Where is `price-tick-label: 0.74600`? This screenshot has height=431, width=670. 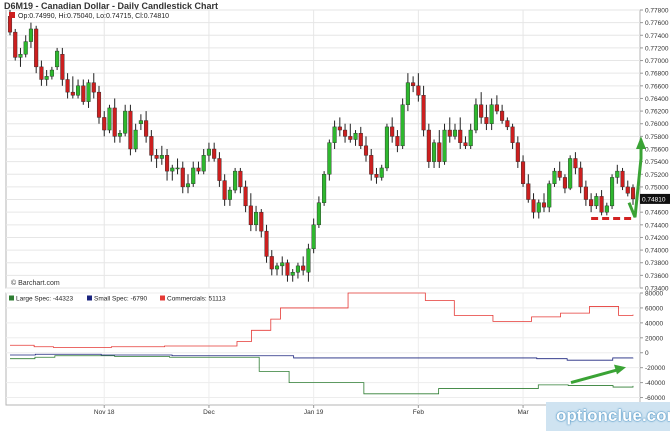 price-tick-label: 0.74600 is located at coordinates (657, 213).